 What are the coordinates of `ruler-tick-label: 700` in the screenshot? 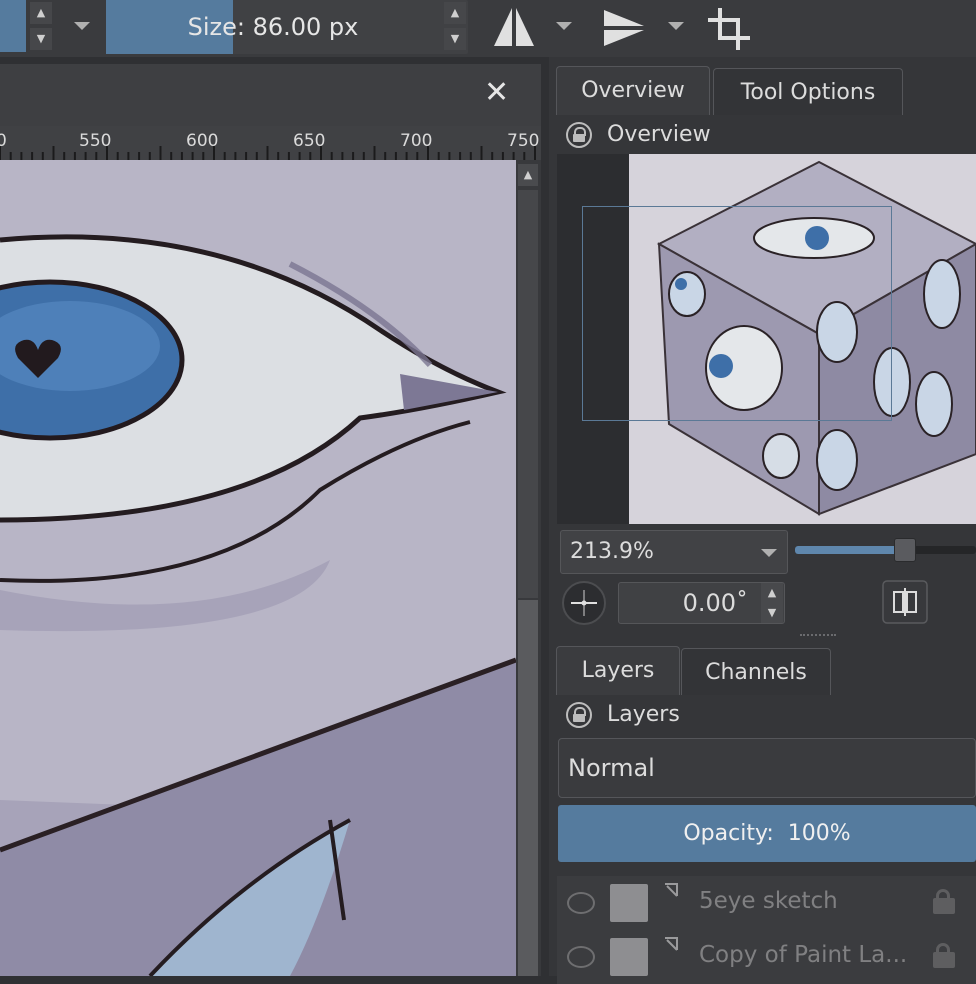 It's located at (416, 141).